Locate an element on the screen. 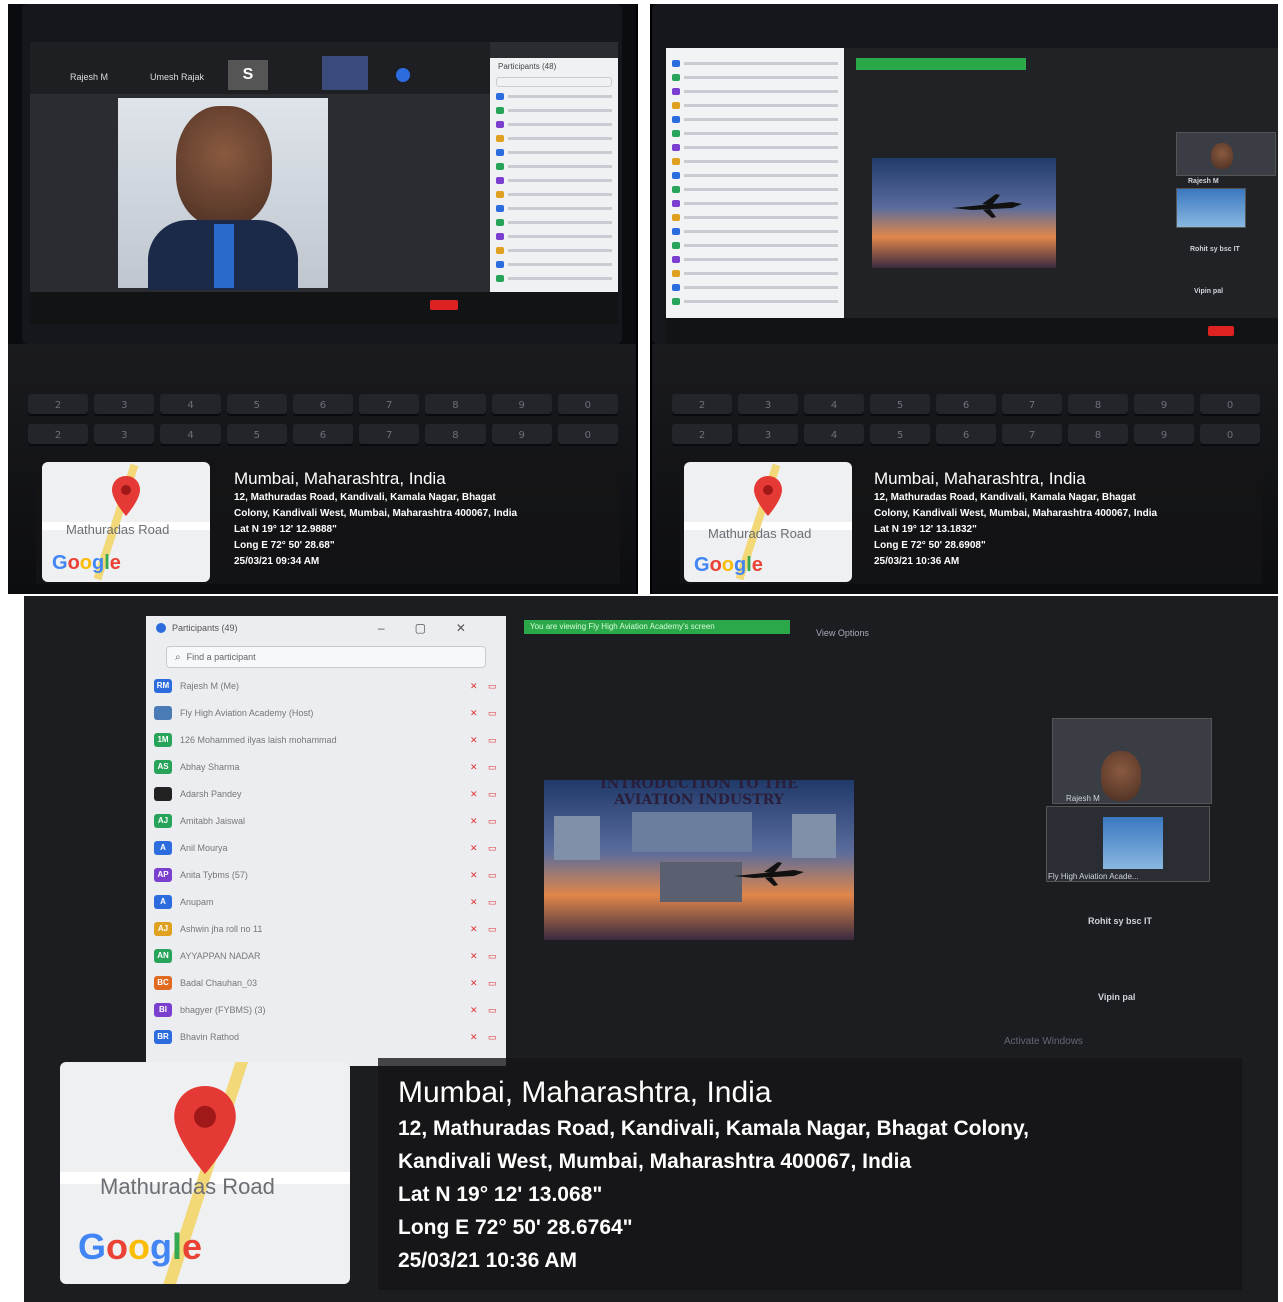  participant-row: BI bhagyer (FYBMS) (3) ✕ ▭ is located at coordinates (326, 1009).